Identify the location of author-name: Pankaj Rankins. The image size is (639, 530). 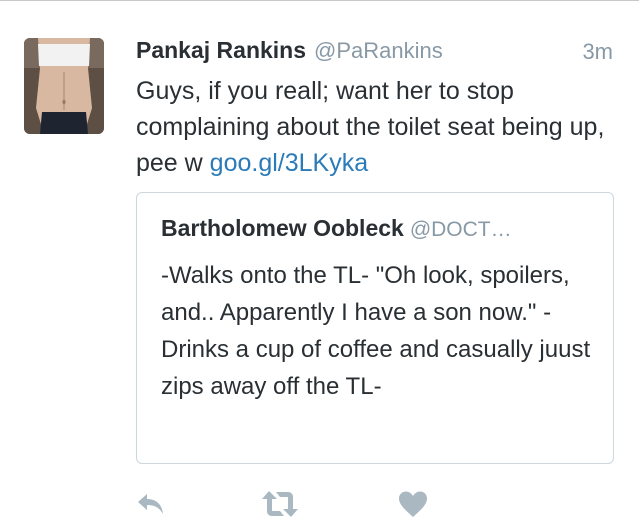
(221, 50).